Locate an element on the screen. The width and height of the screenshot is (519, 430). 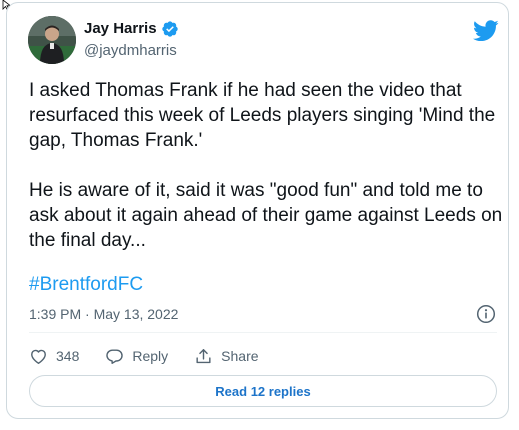
tweet-actions: 348 Reply Share is located at coordinates (144, 356).